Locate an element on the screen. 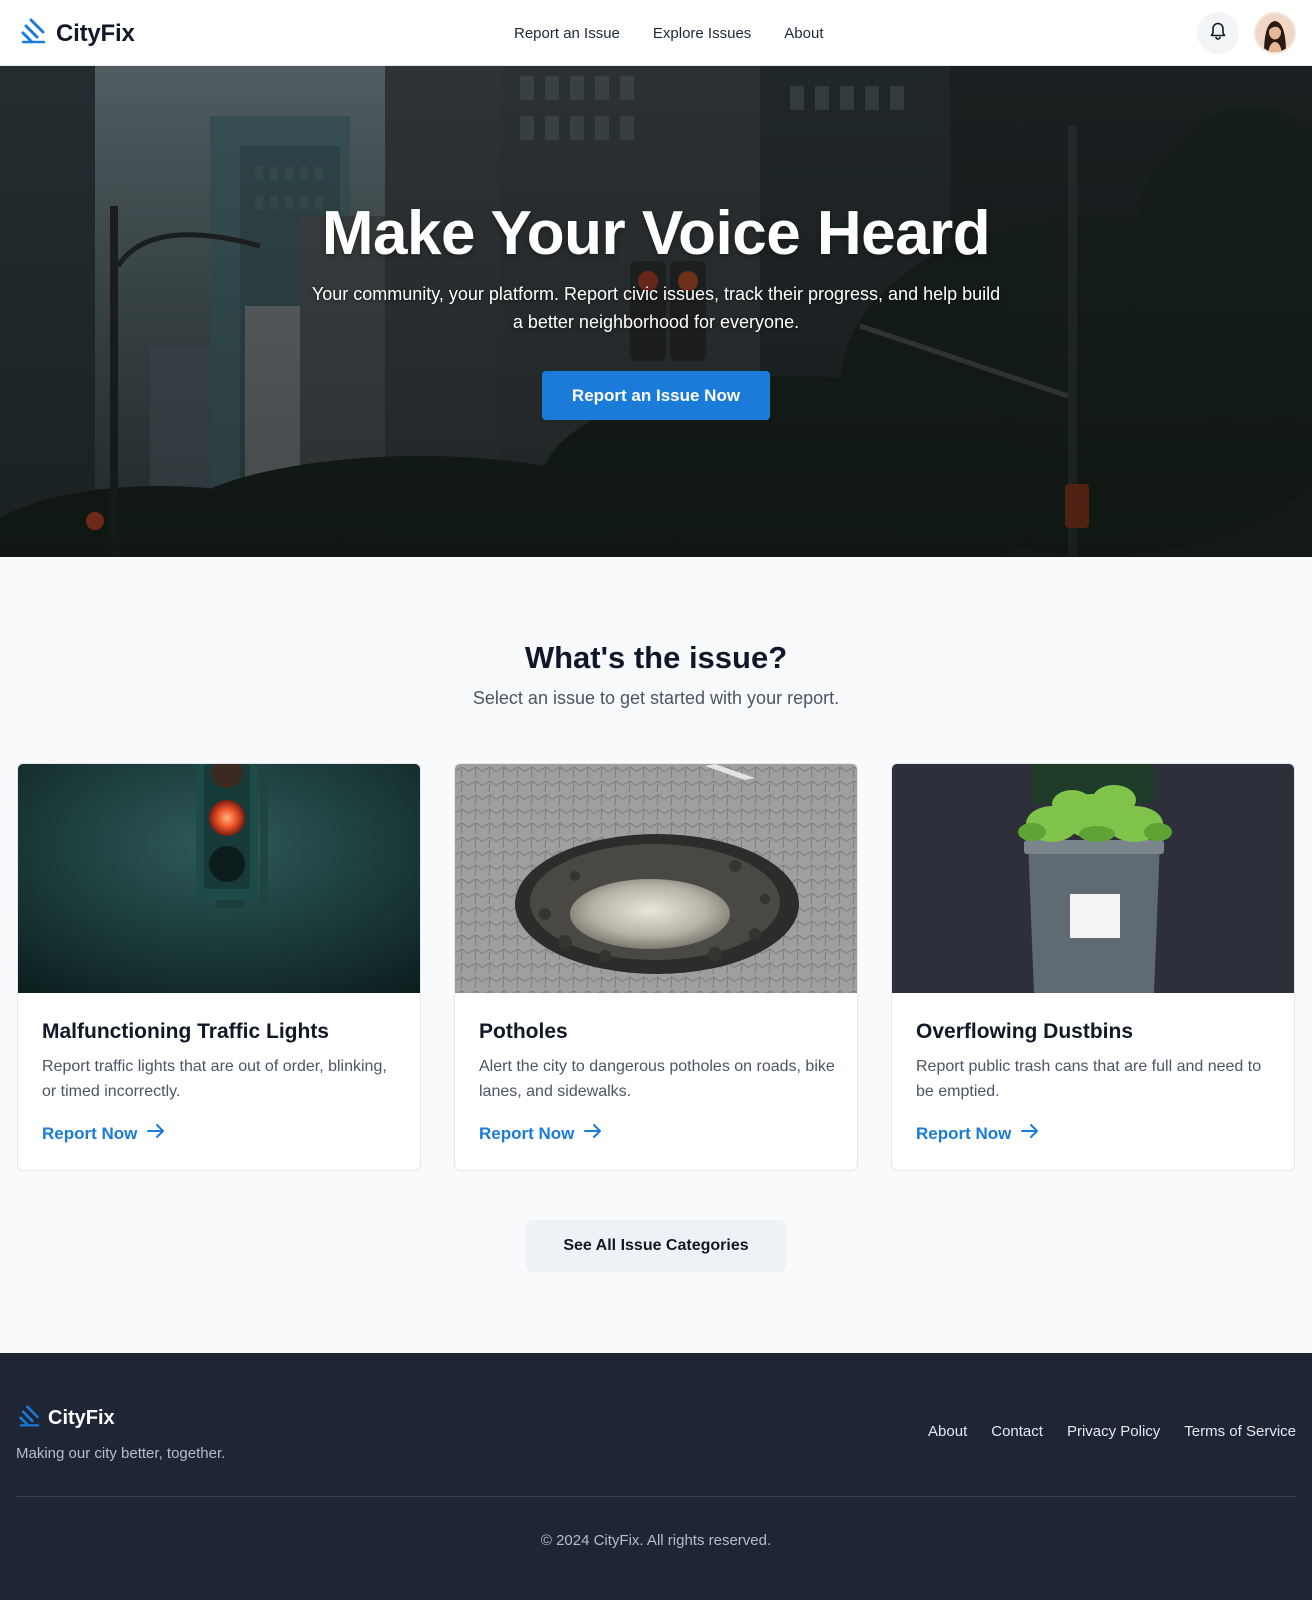 Image resolution: width=1312 pixels, height=1600 pixels. brand-logo-link: CityFix is located at coordinates (77, 33).